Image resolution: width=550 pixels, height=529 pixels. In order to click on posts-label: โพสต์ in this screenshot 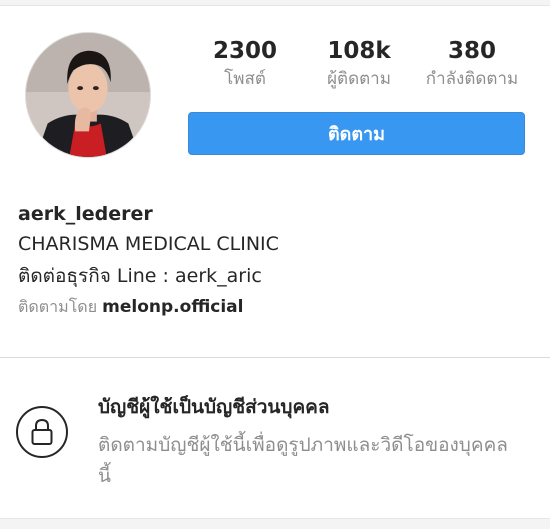, I will do `click(245, 79)`.